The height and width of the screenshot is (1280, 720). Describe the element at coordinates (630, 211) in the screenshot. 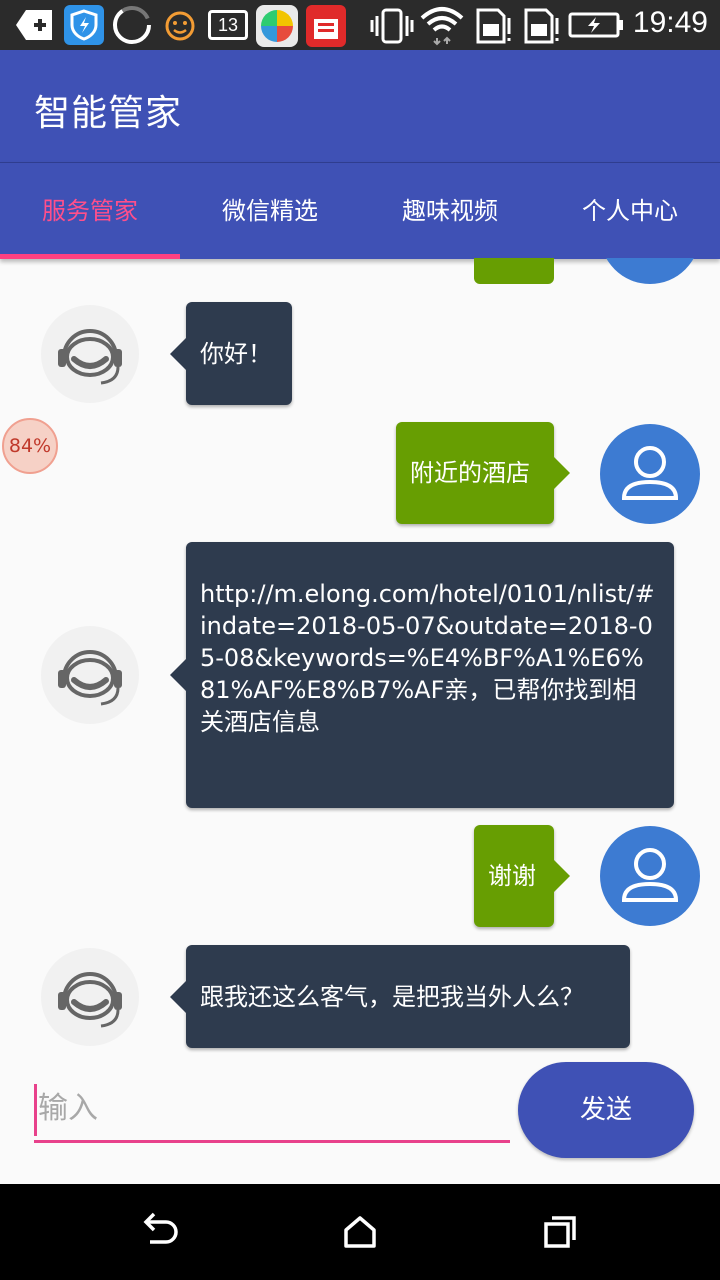

I see `tab-personal-center: 个人中心` at that location.